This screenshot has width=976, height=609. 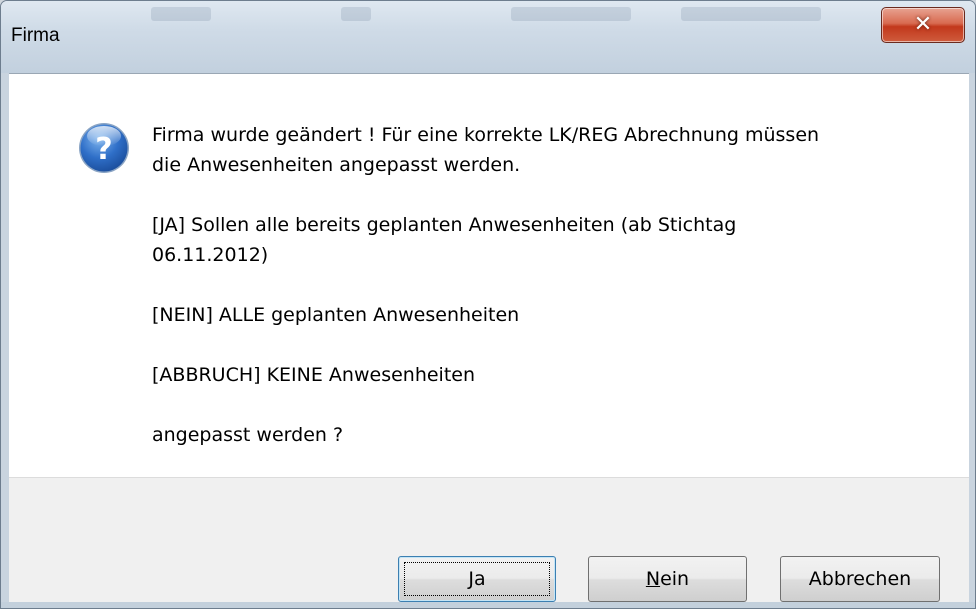 I want to click on message-line-5: angepasst werden ?, so click(x=248, y=435).